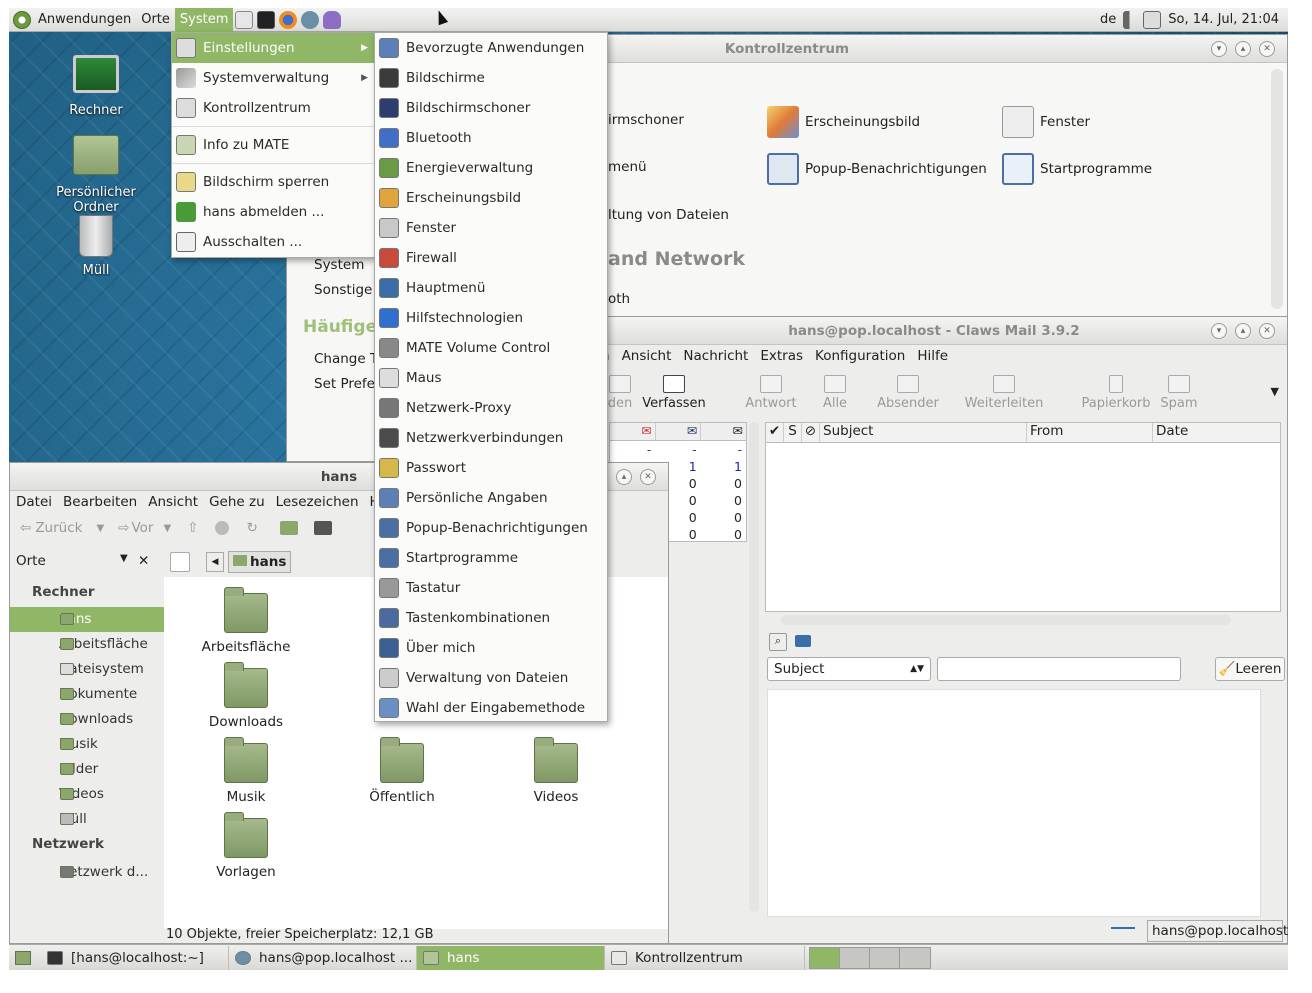  Describe the element at coordinates (1219, 331) in the screenshot. I see `minimize-button: ▾` at that location.